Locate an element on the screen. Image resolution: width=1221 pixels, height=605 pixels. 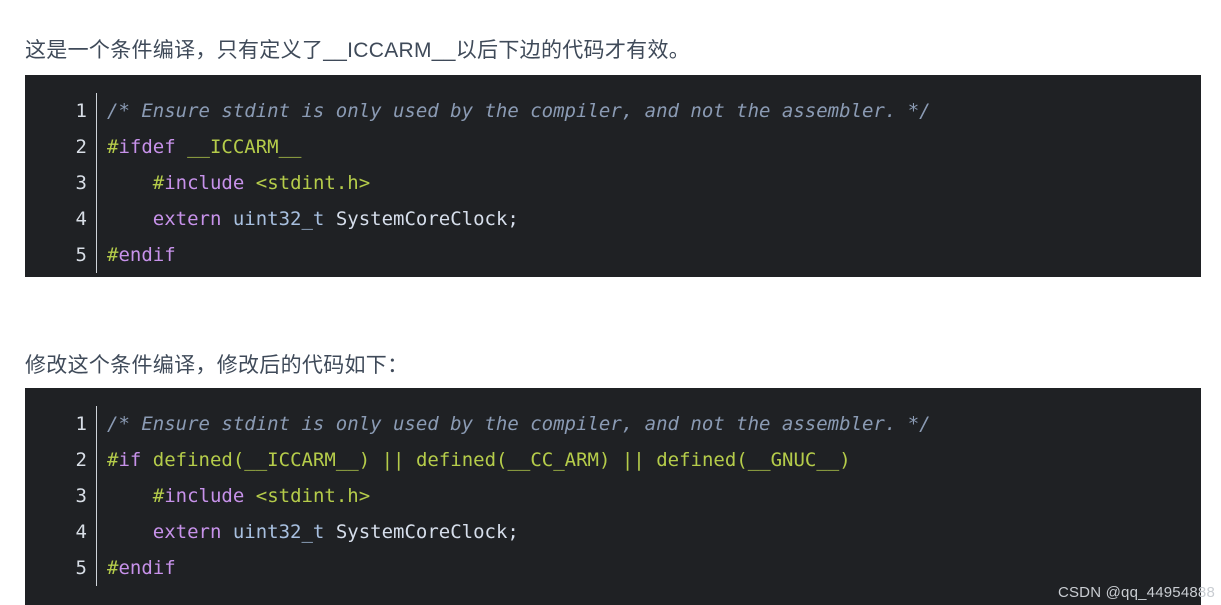
code-token: __ICCARM__ is located at coordinates (244, 147).